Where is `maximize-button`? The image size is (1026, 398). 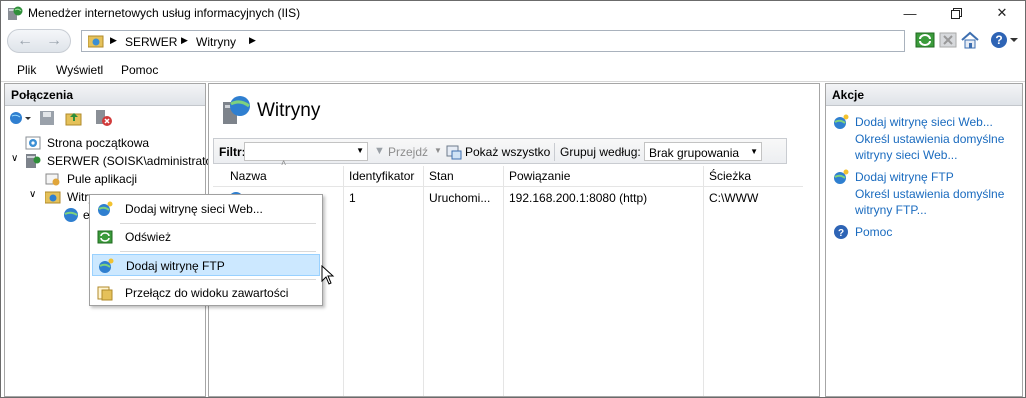 maximize-button is located at coordinates (956, 13).